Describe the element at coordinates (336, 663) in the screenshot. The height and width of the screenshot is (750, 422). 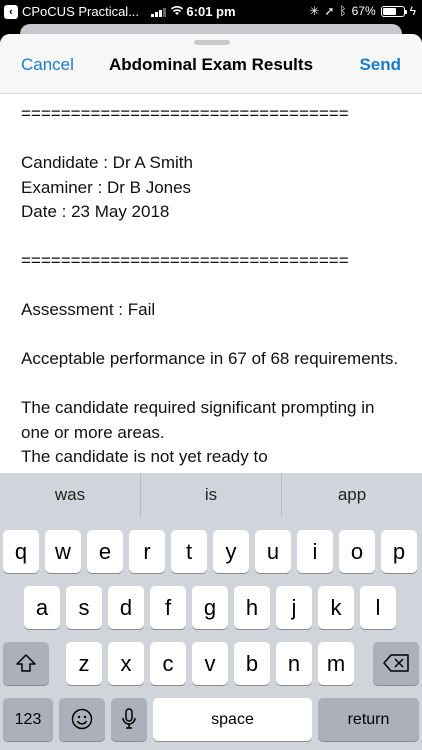
I see `key-m: m` at that location.